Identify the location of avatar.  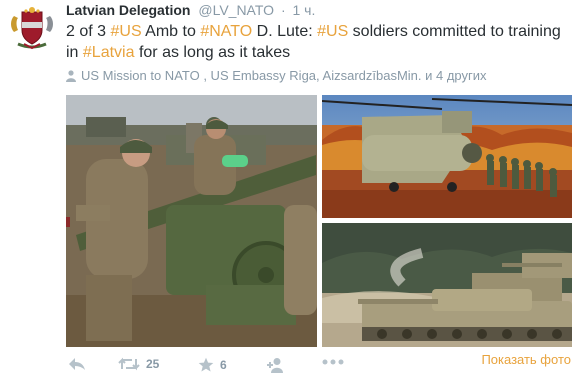
(32, 28).